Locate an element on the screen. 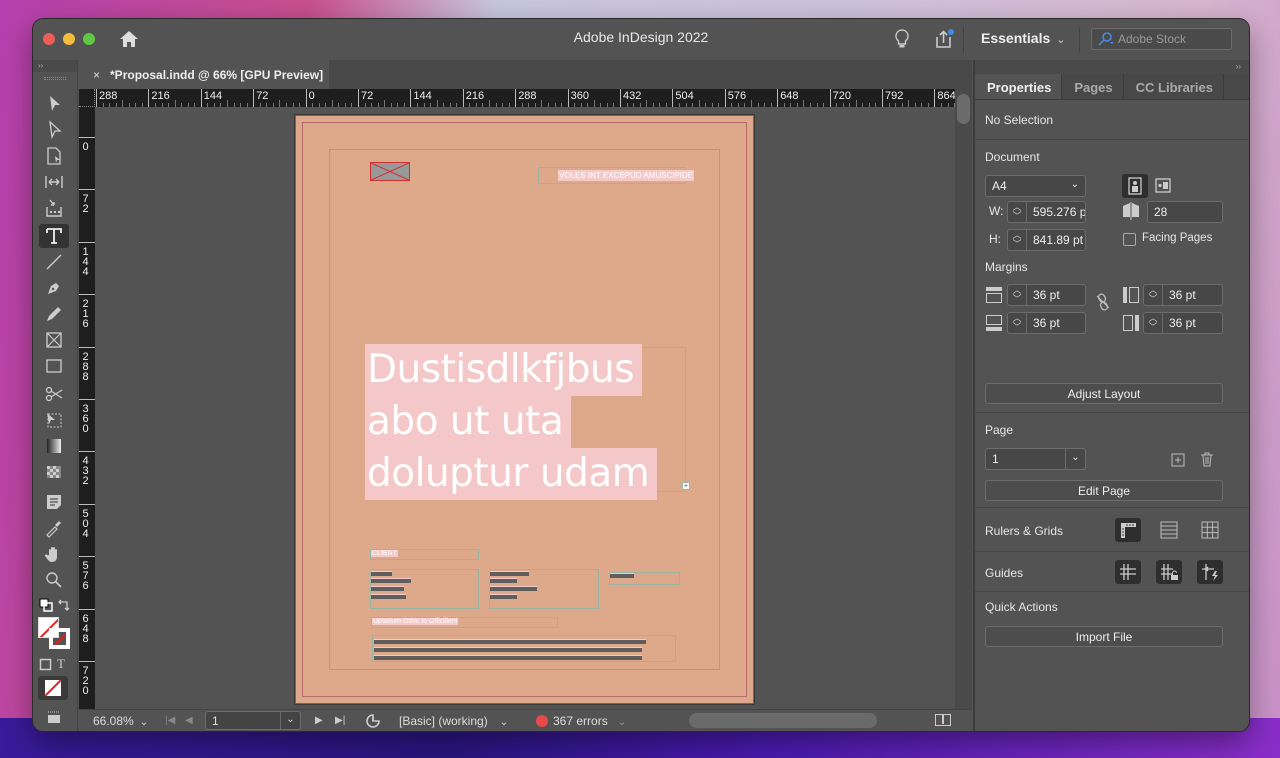 The width and height of the screenshot is (1280, 758). page-select: 1 ⌄ is located at coordinates (1035, 459).